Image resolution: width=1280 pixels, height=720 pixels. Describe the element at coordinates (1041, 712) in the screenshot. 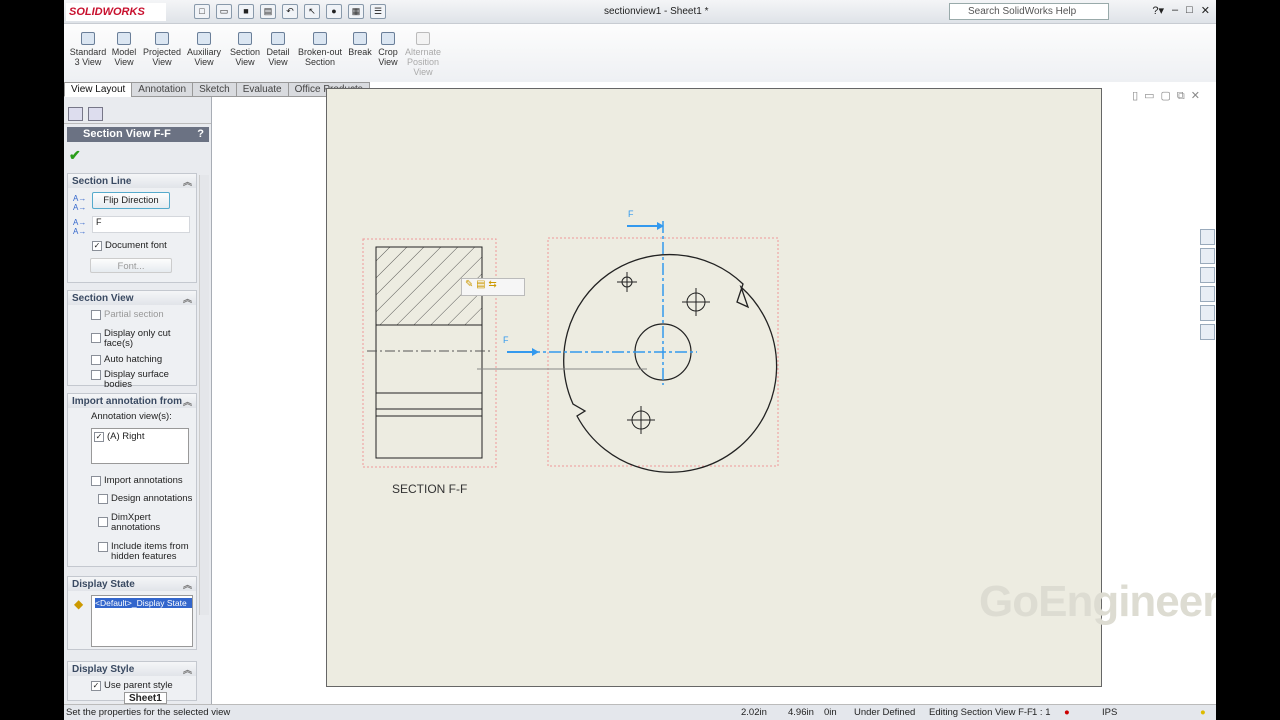

I see `scale: 1` at that location.